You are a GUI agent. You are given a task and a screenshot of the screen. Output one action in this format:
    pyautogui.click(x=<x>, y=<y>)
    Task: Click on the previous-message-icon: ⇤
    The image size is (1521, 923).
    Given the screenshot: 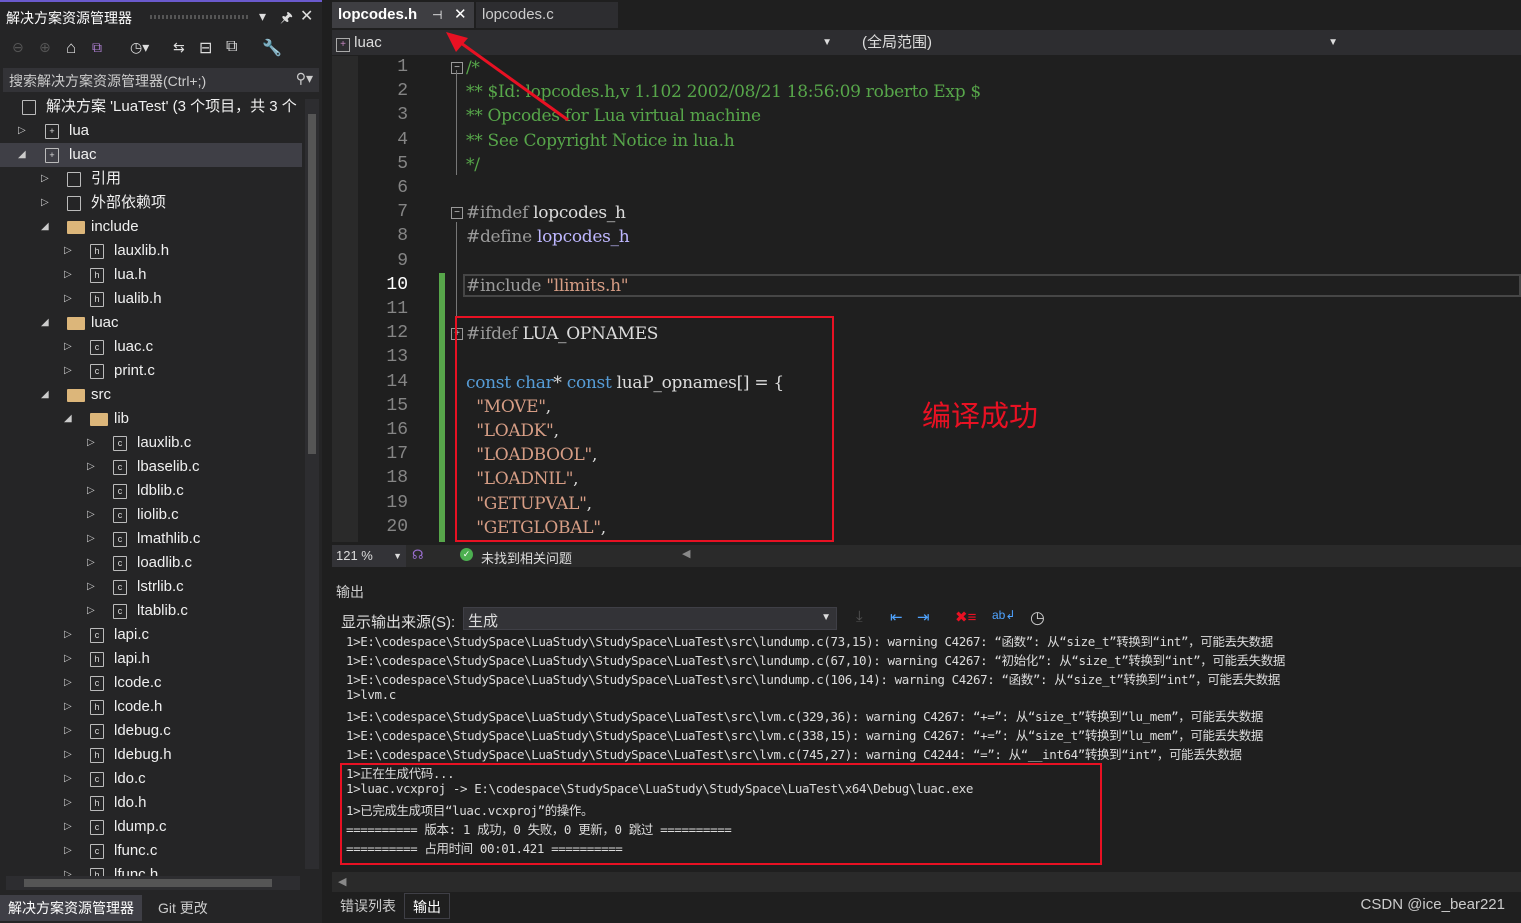 What is the action you would take?
    pyautogui.click(x=896, y=617)
    